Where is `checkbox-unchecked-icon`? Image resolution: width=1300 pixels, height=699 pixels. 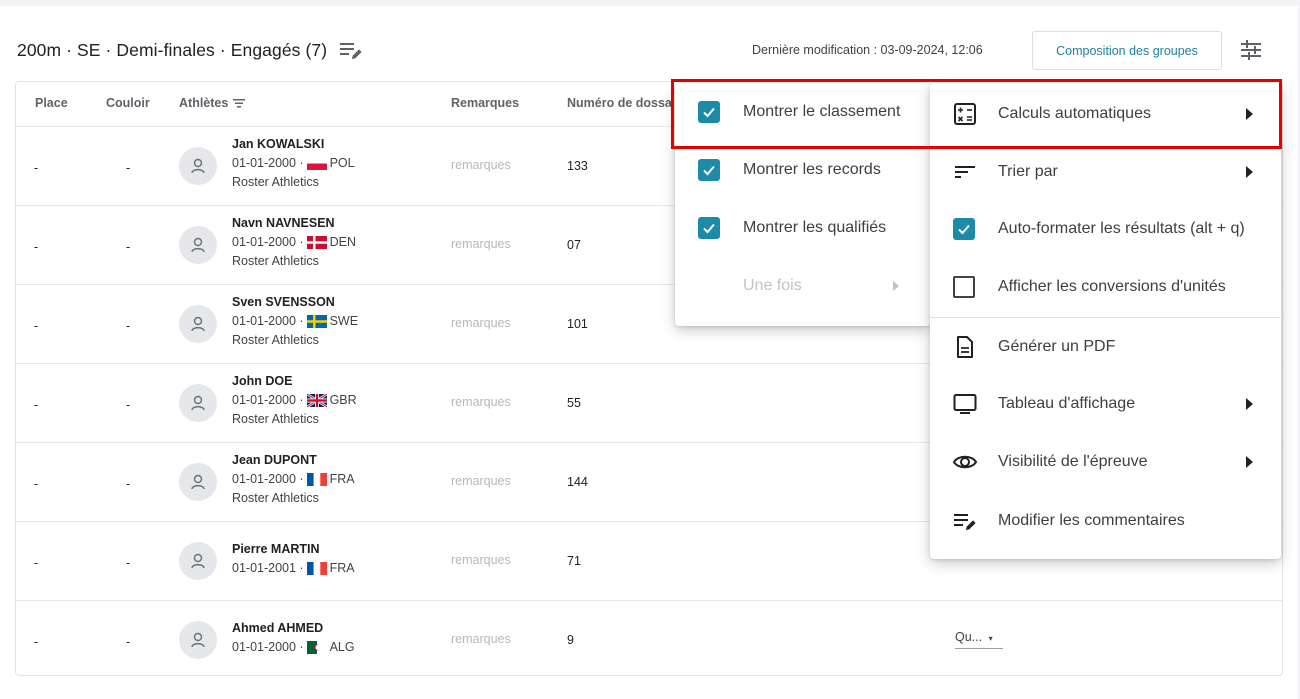 checkbox-unchecked-icon is located at coordinates (964, 287).